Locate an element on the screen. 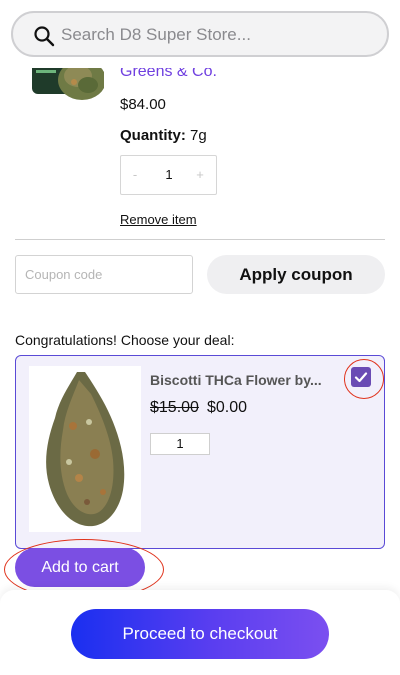 The image size is (400, 675). quantity-label: Quantity: is located at coordinates (153, 135).